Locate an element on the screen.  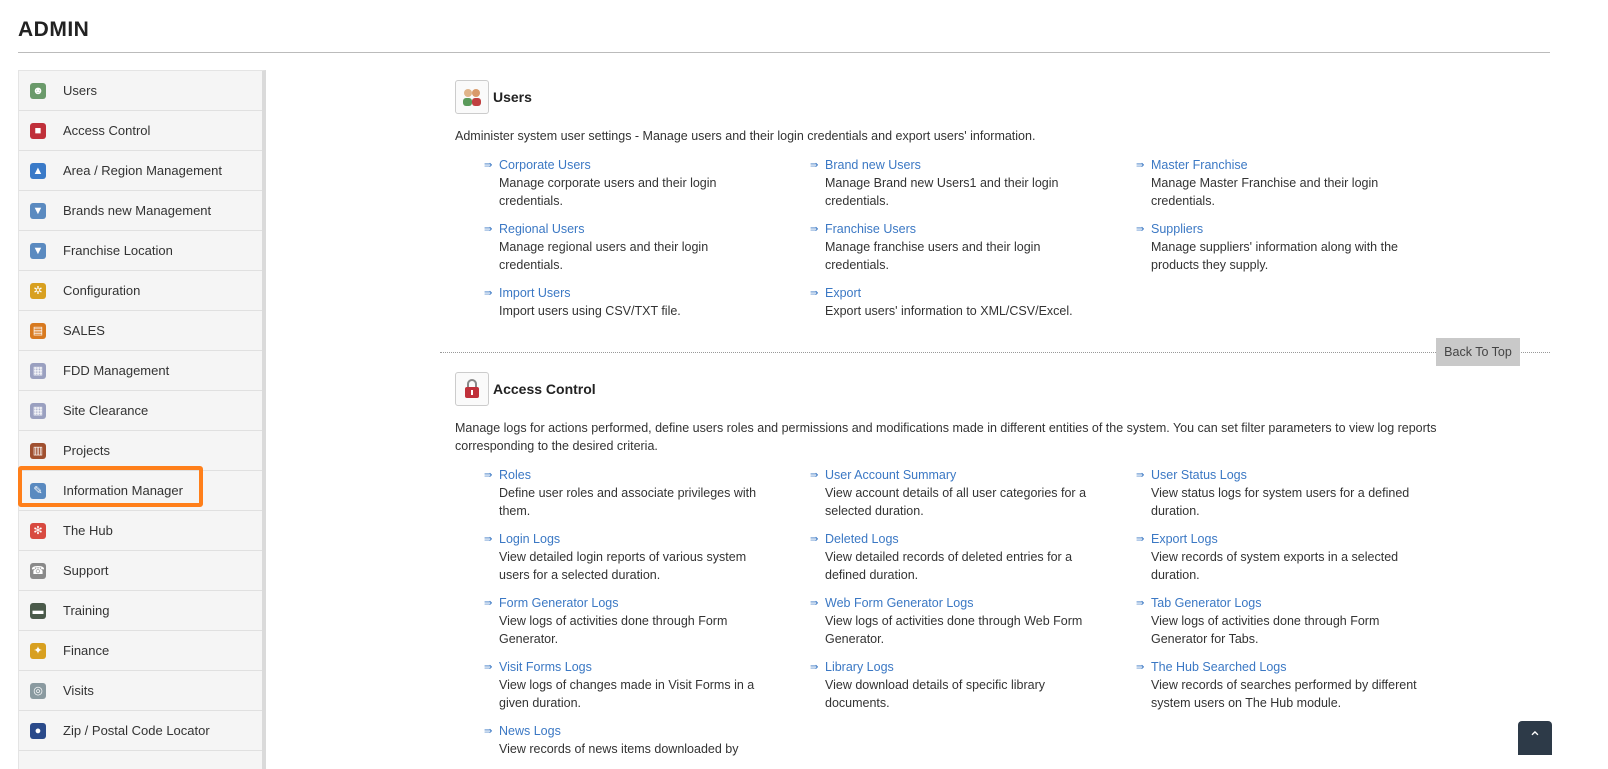
link-corporate-users: Corporate Users is located at coordinates (654, 165).